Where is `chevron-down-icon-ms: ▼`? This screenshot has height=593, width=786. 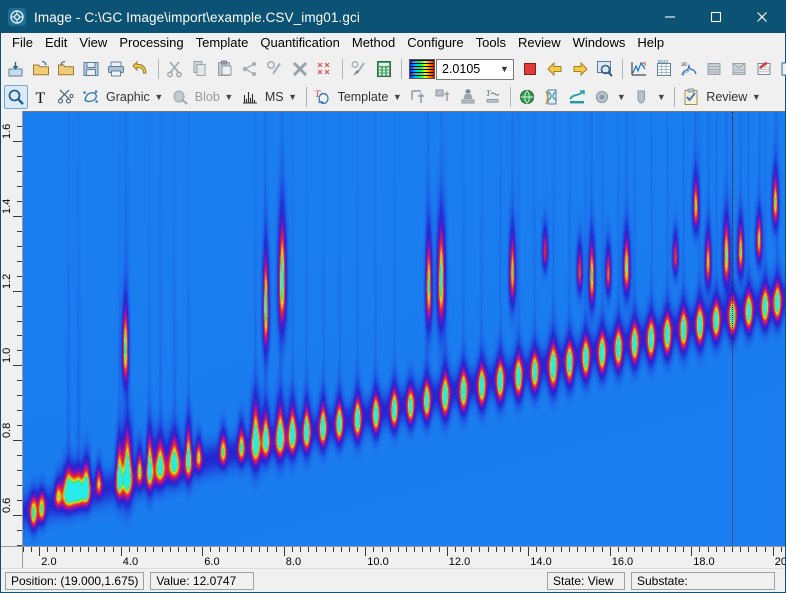 chevron-down-icon-ms: ▼ is located at coordinates (293, 97).